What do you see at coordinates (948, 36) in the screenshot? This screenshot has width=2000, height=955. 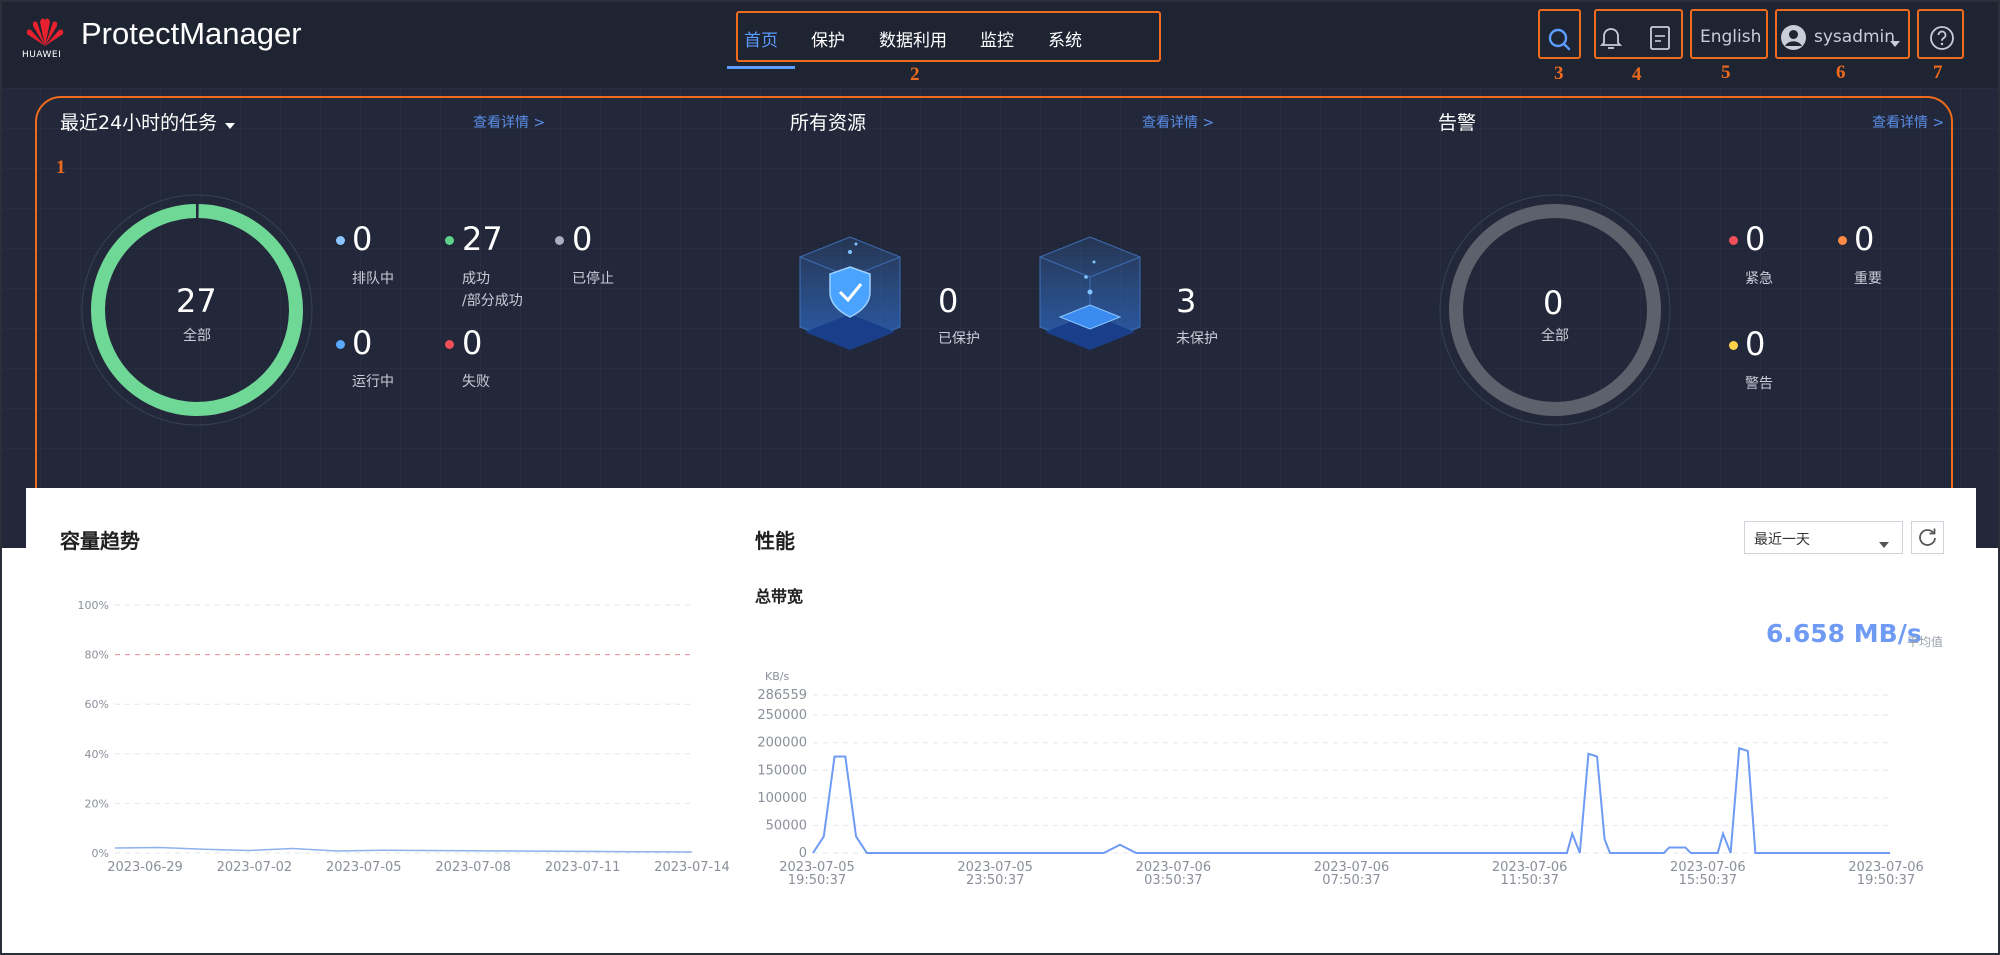 I see `callout-box-nav` at bounding box center [948, 36].